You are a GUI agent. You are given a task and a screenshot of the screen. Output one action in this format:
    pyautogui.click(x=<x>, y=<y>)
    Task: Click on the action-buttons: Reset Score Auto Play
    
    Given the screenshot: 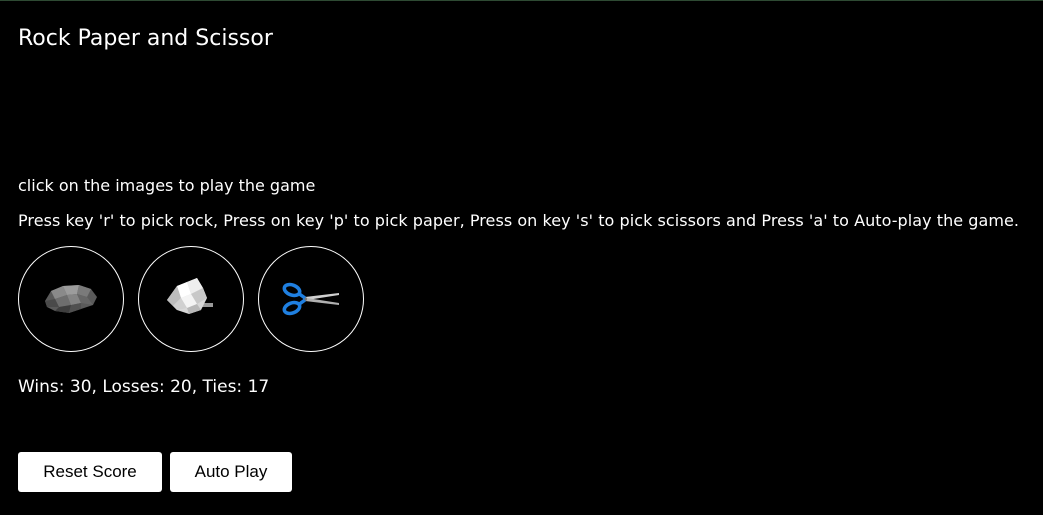 What is the action you would take?
    pyautogui.click(x=155, y=472)
    